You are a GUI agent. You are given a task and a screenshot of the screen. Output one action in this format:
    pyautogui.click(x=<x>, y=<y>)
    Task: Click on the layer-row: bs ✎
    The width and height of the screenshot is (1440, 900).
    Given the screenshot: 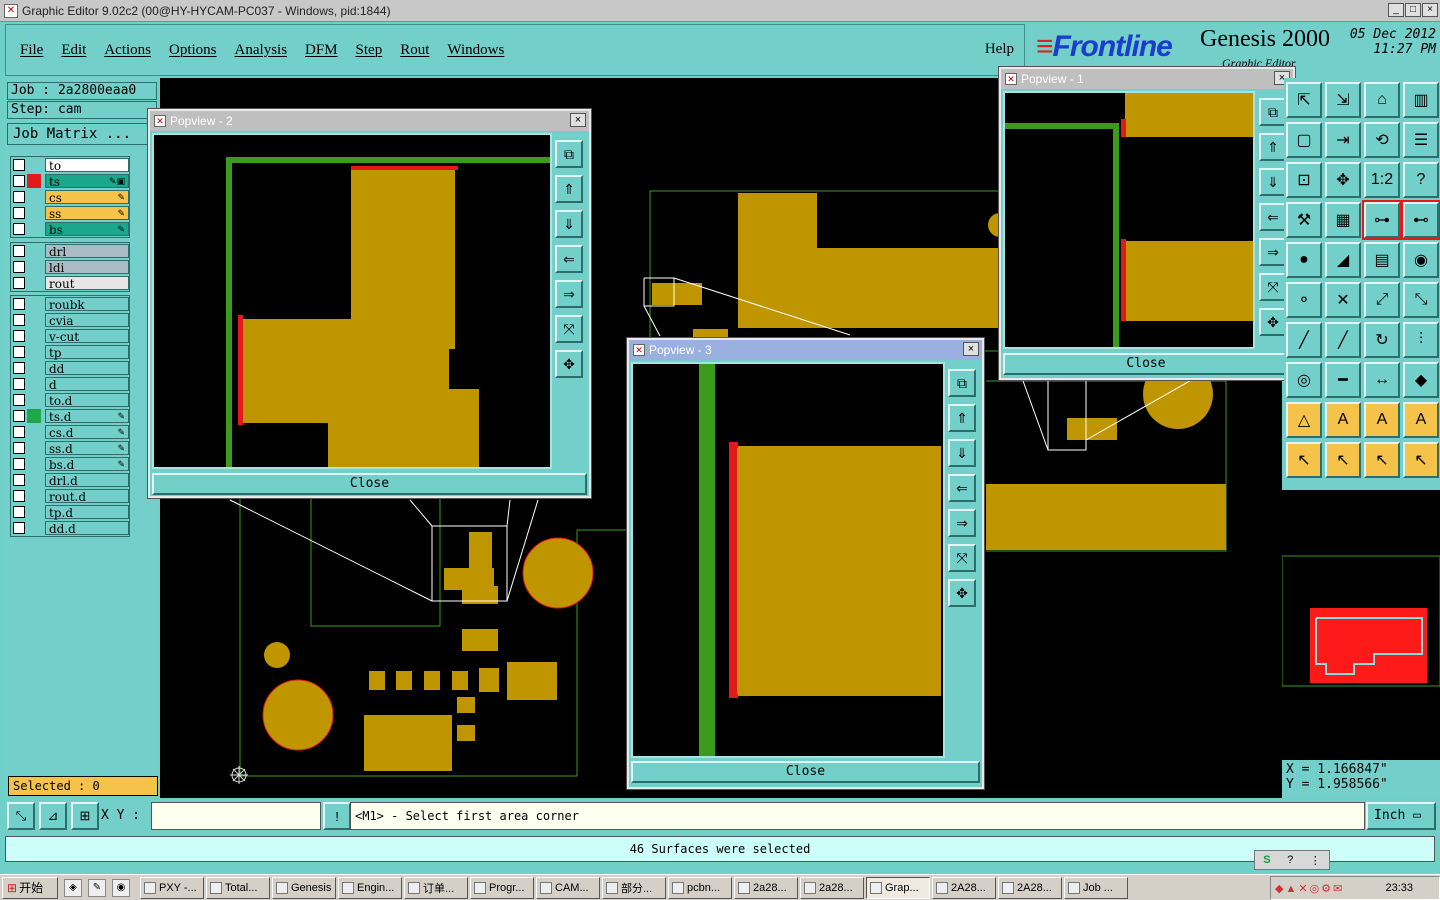 What is the action you would take?
    pyautogui.click(x=70, y=229)
    